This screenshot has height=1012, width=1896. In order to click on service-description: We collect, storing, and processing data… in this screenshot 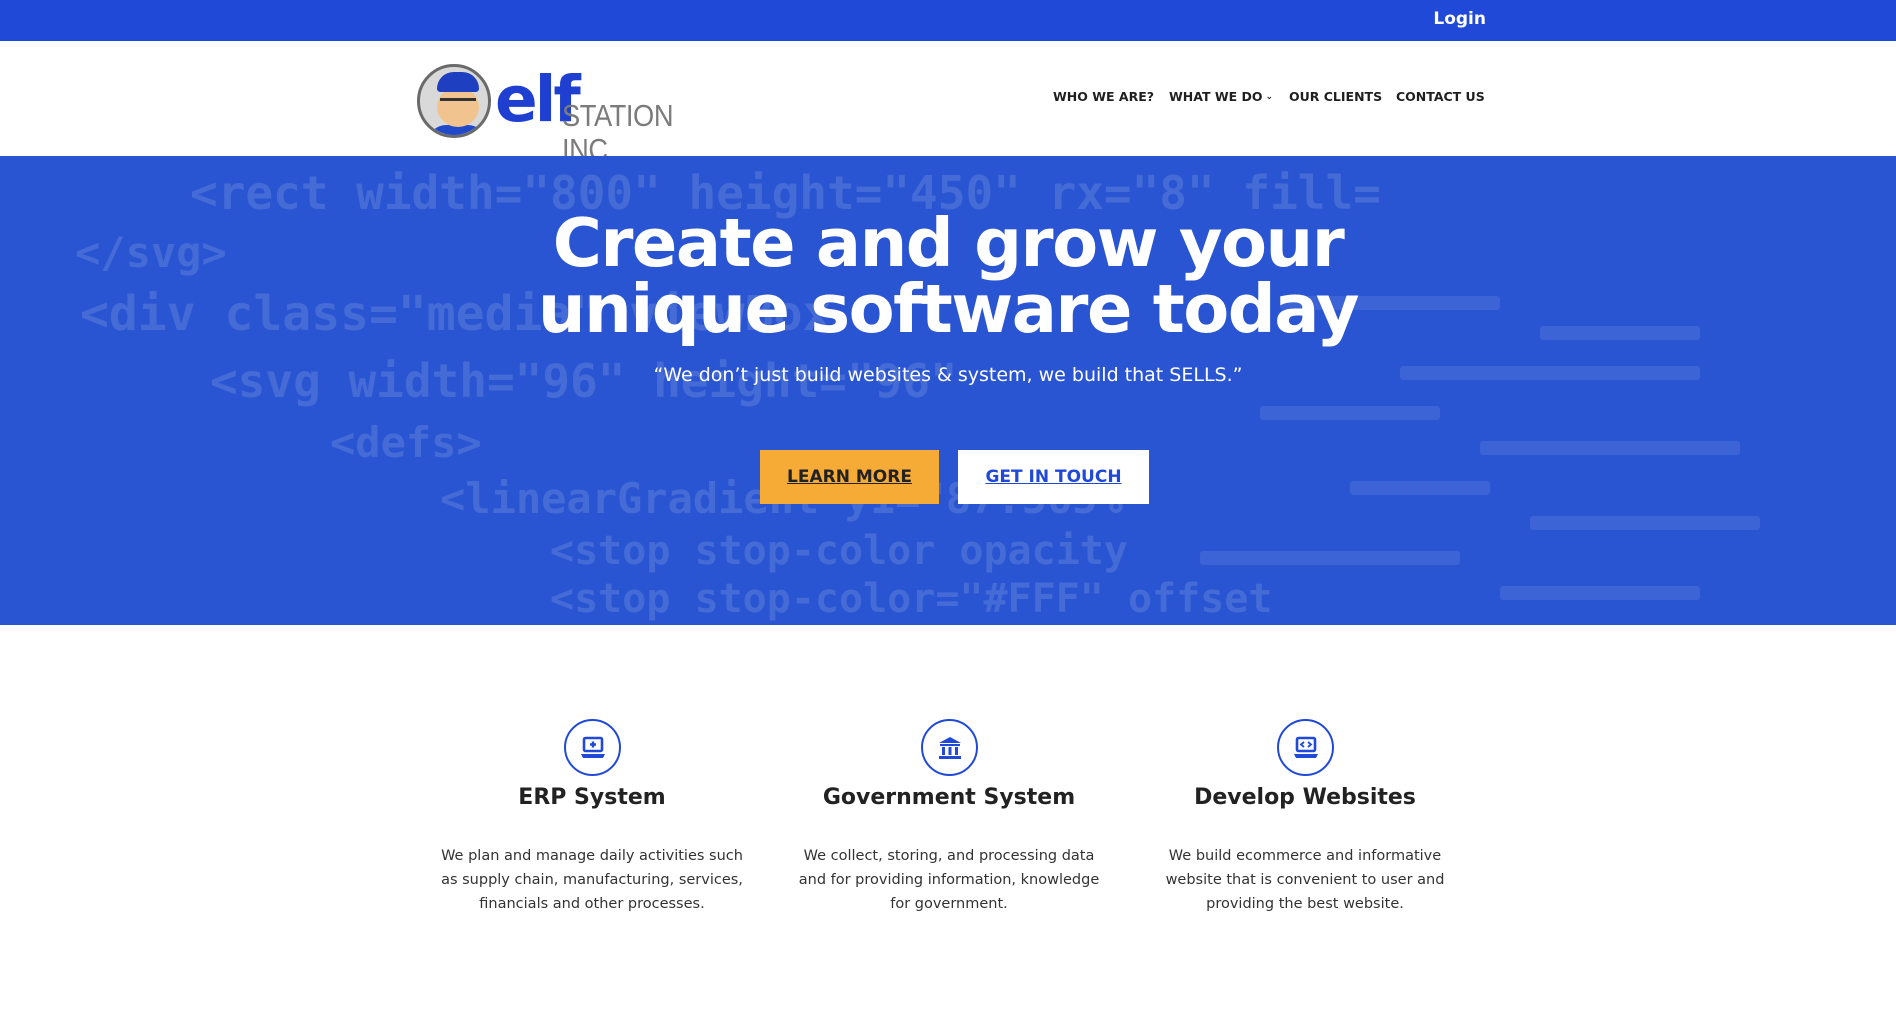, I will do `click(949, 880)`.